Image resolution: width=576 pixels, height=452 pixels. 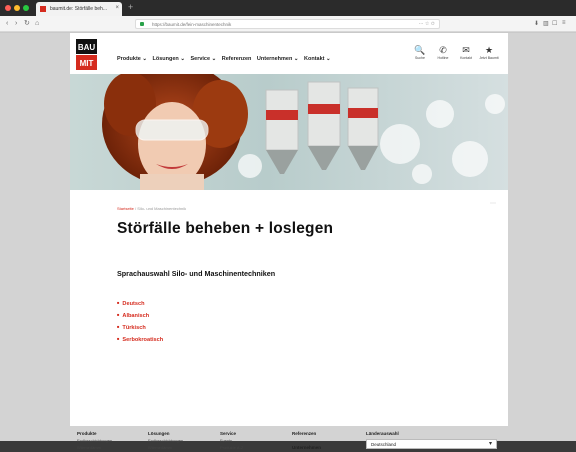 I want to click on breadcrumb: Startseite / Silo- und Maschinentechnik, so click(x=151, y=208).